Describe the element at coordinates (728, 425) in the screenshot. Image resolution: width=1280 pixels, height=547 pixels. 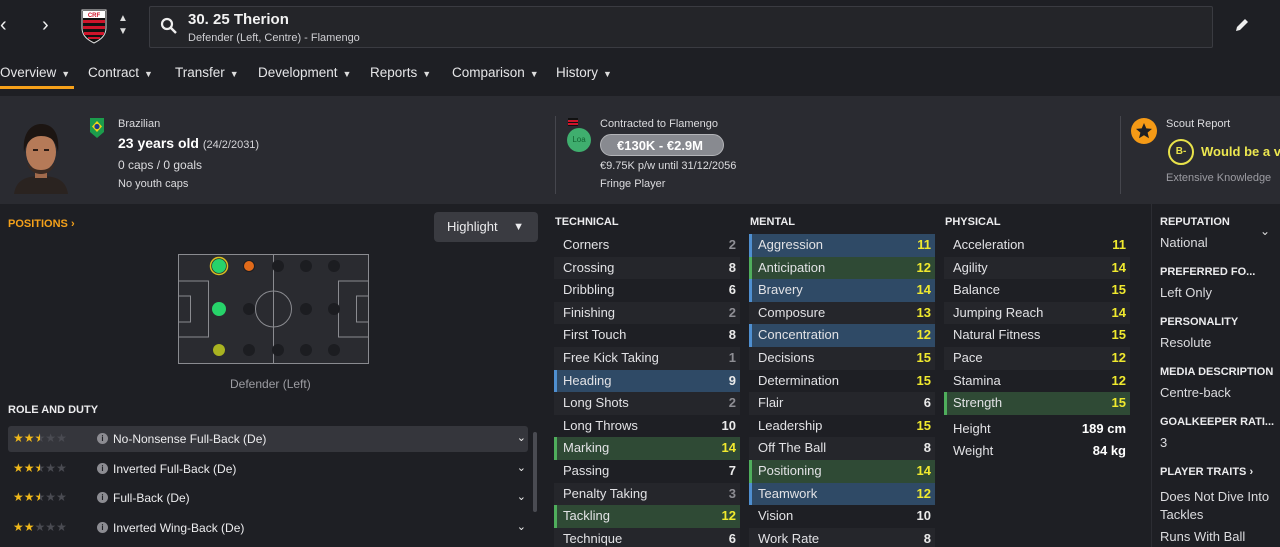
I see `attribute-value: 10` at that location.